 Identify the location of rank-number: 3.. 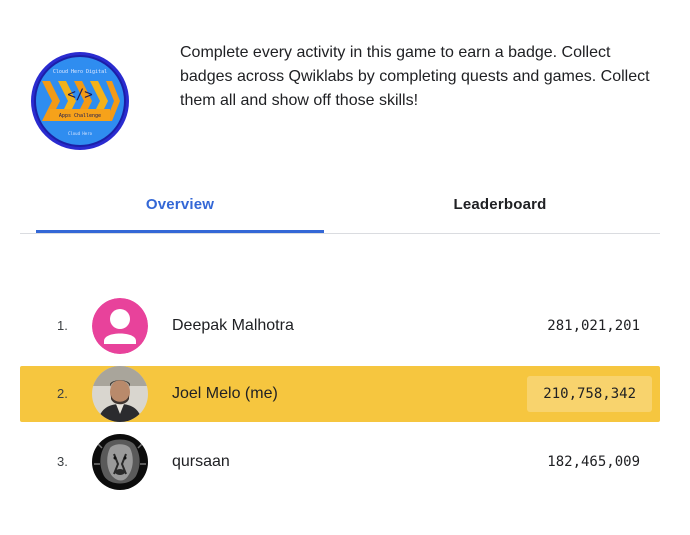
(62, 461).